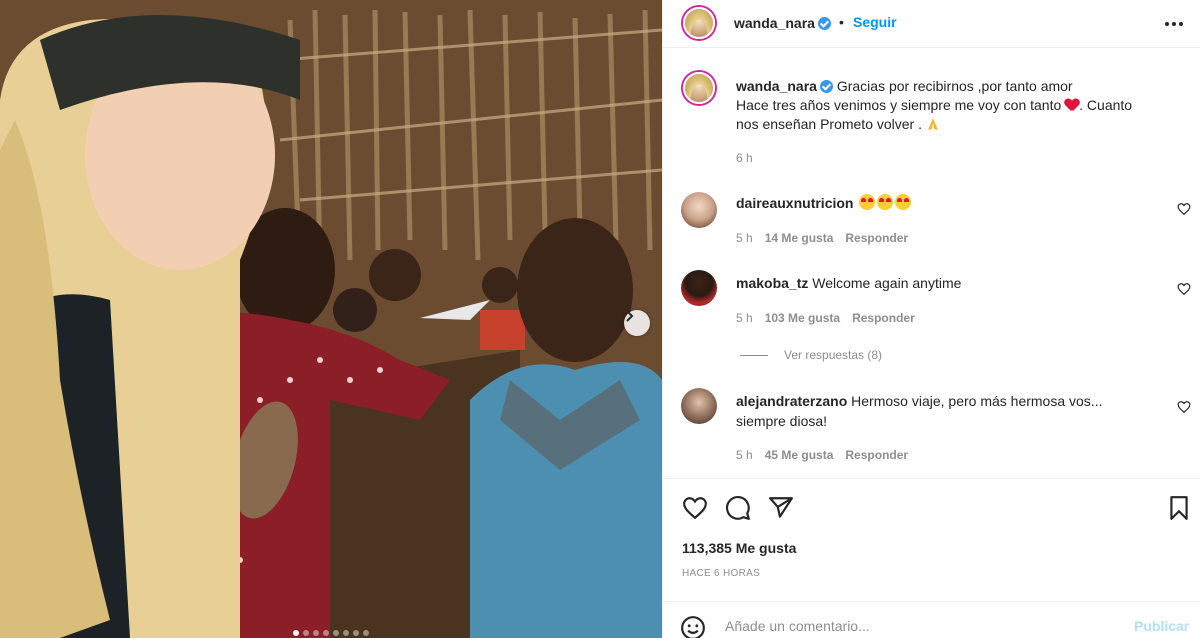 The height and width of the screenshot is (638, 1200). I want to click on chevron-right-icon, so click(630, 316).